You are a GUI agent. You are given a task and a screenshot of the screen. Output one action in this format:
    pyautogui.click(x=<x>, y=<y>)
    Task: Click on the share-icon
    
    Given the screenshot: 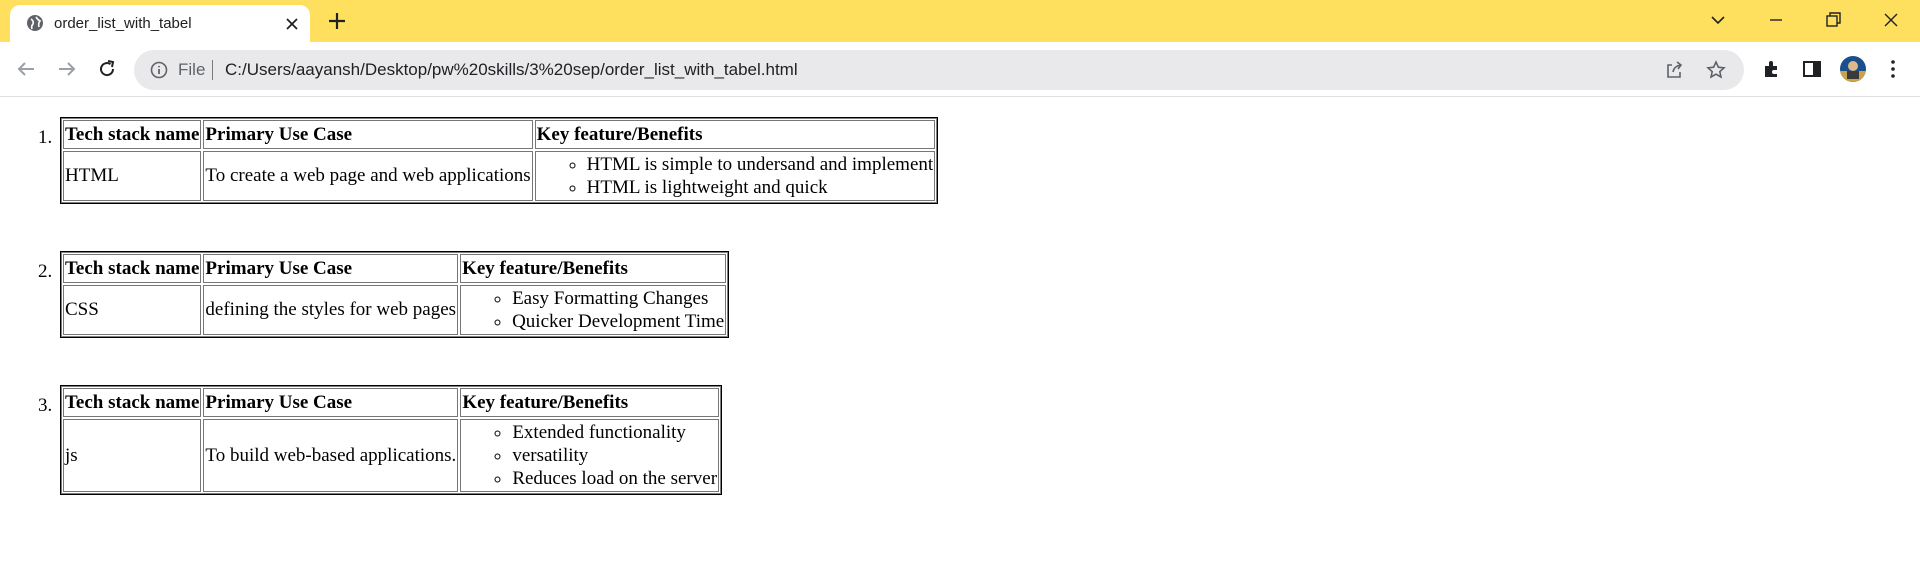 What is the action you would take?
    pyautogui.click(x=1674, y=70)
    